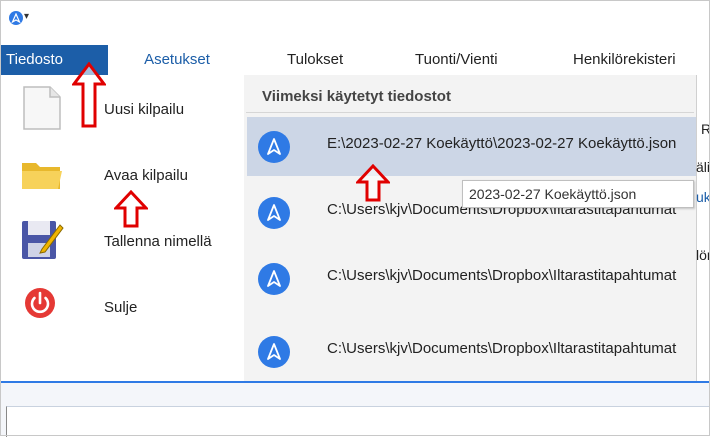 This screenshot has height=437, width=710. I want to click on close-label: Sulje, so click(121, 307).